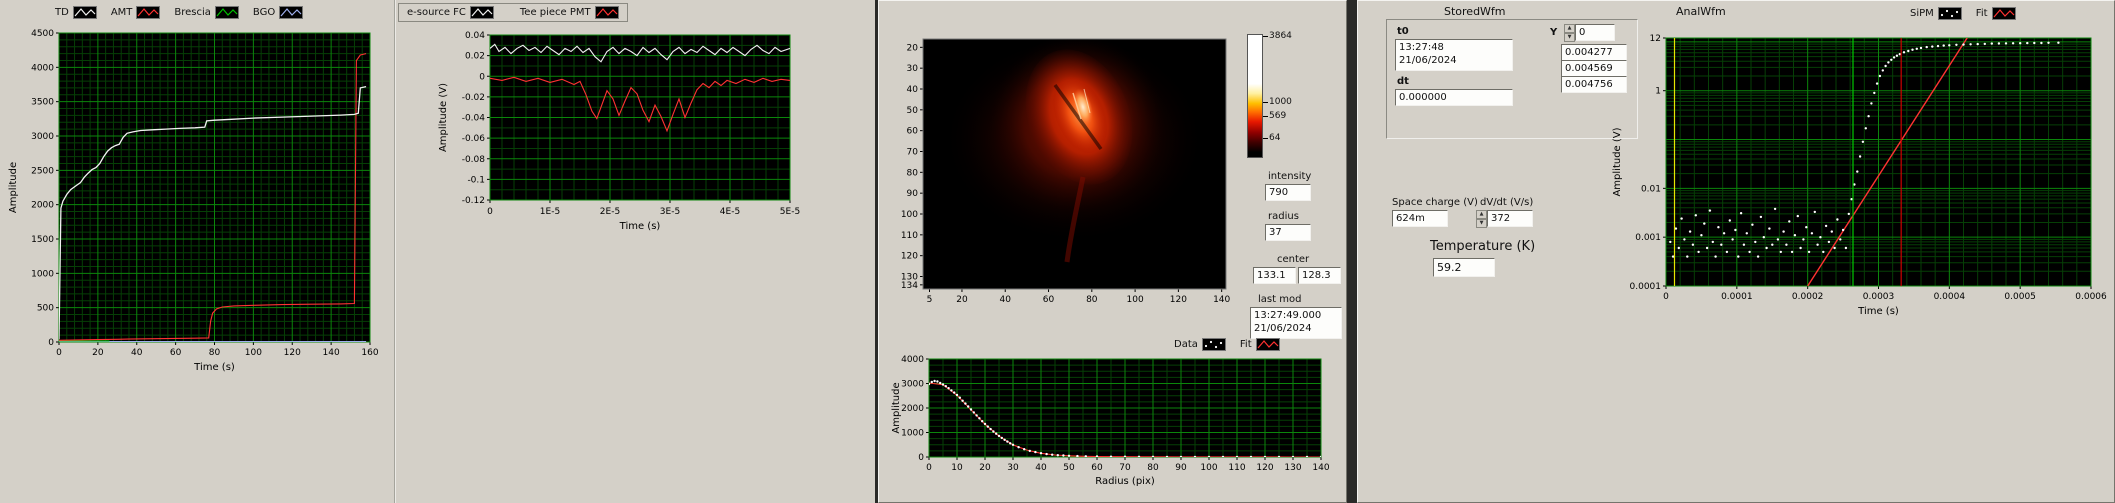 This screenshot has width=2115, height=503. What do you see at coordinates (1277, 102) in the screenshot?
I see `colorbar-tick-label: 1000` at bounding box center [1277, 102].